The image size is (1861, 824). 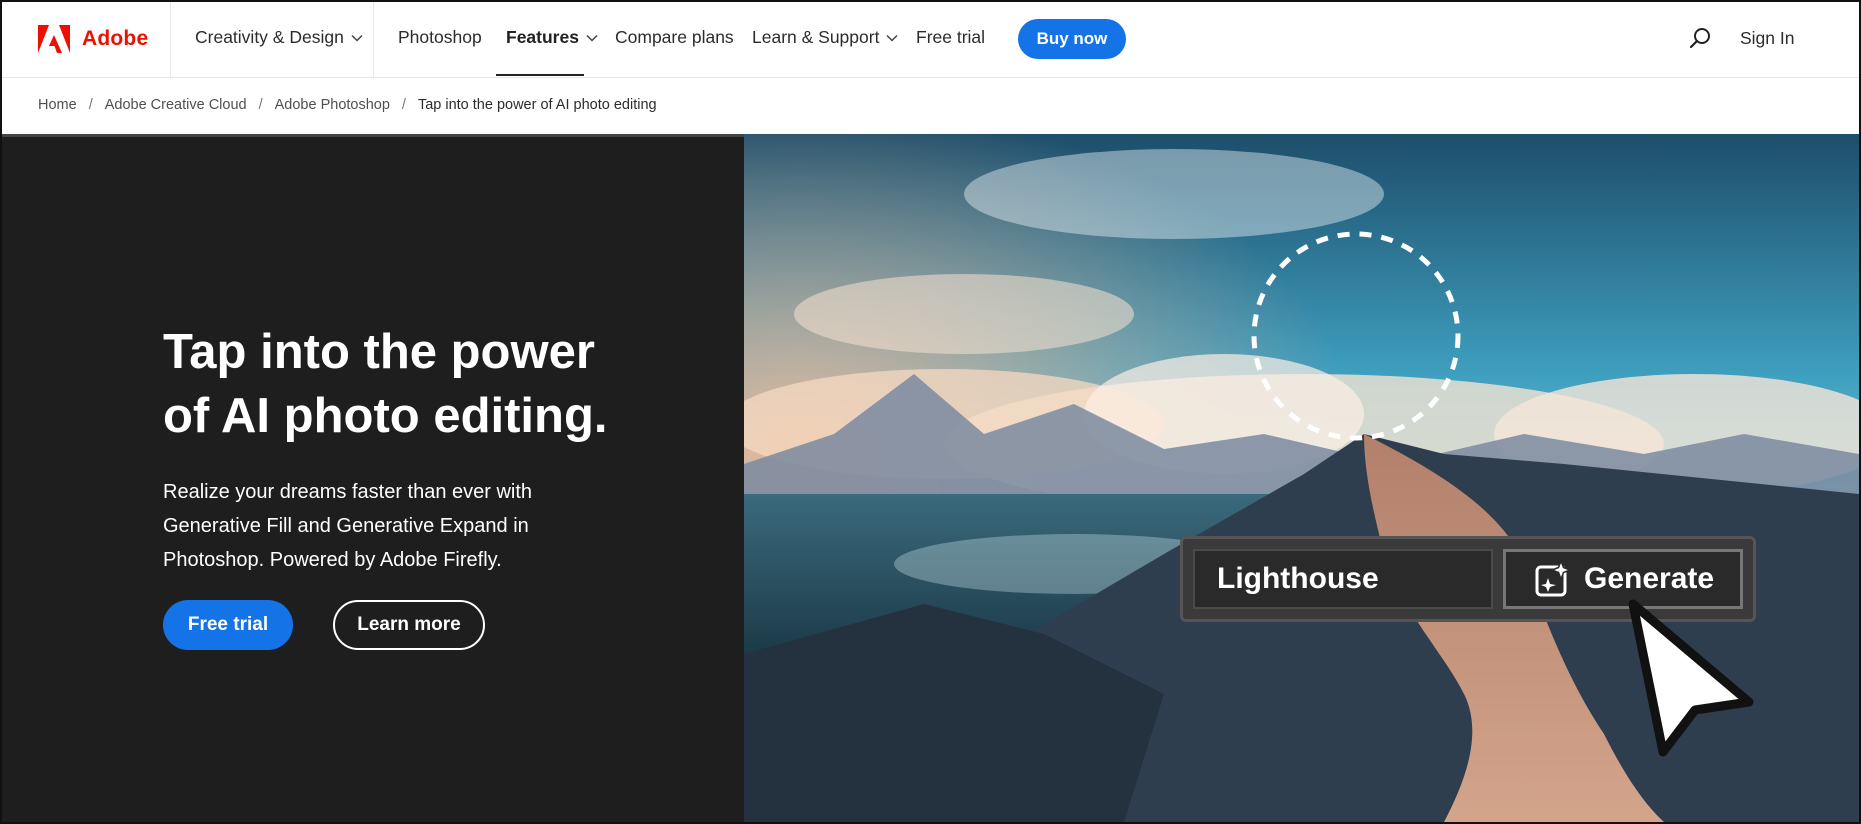 What do you see at coordinates (176, 105) in the screenshot?
I see `breadcrumb-creative-cloud: Adobe Creative Cloud` at bounding box center [176, 105].